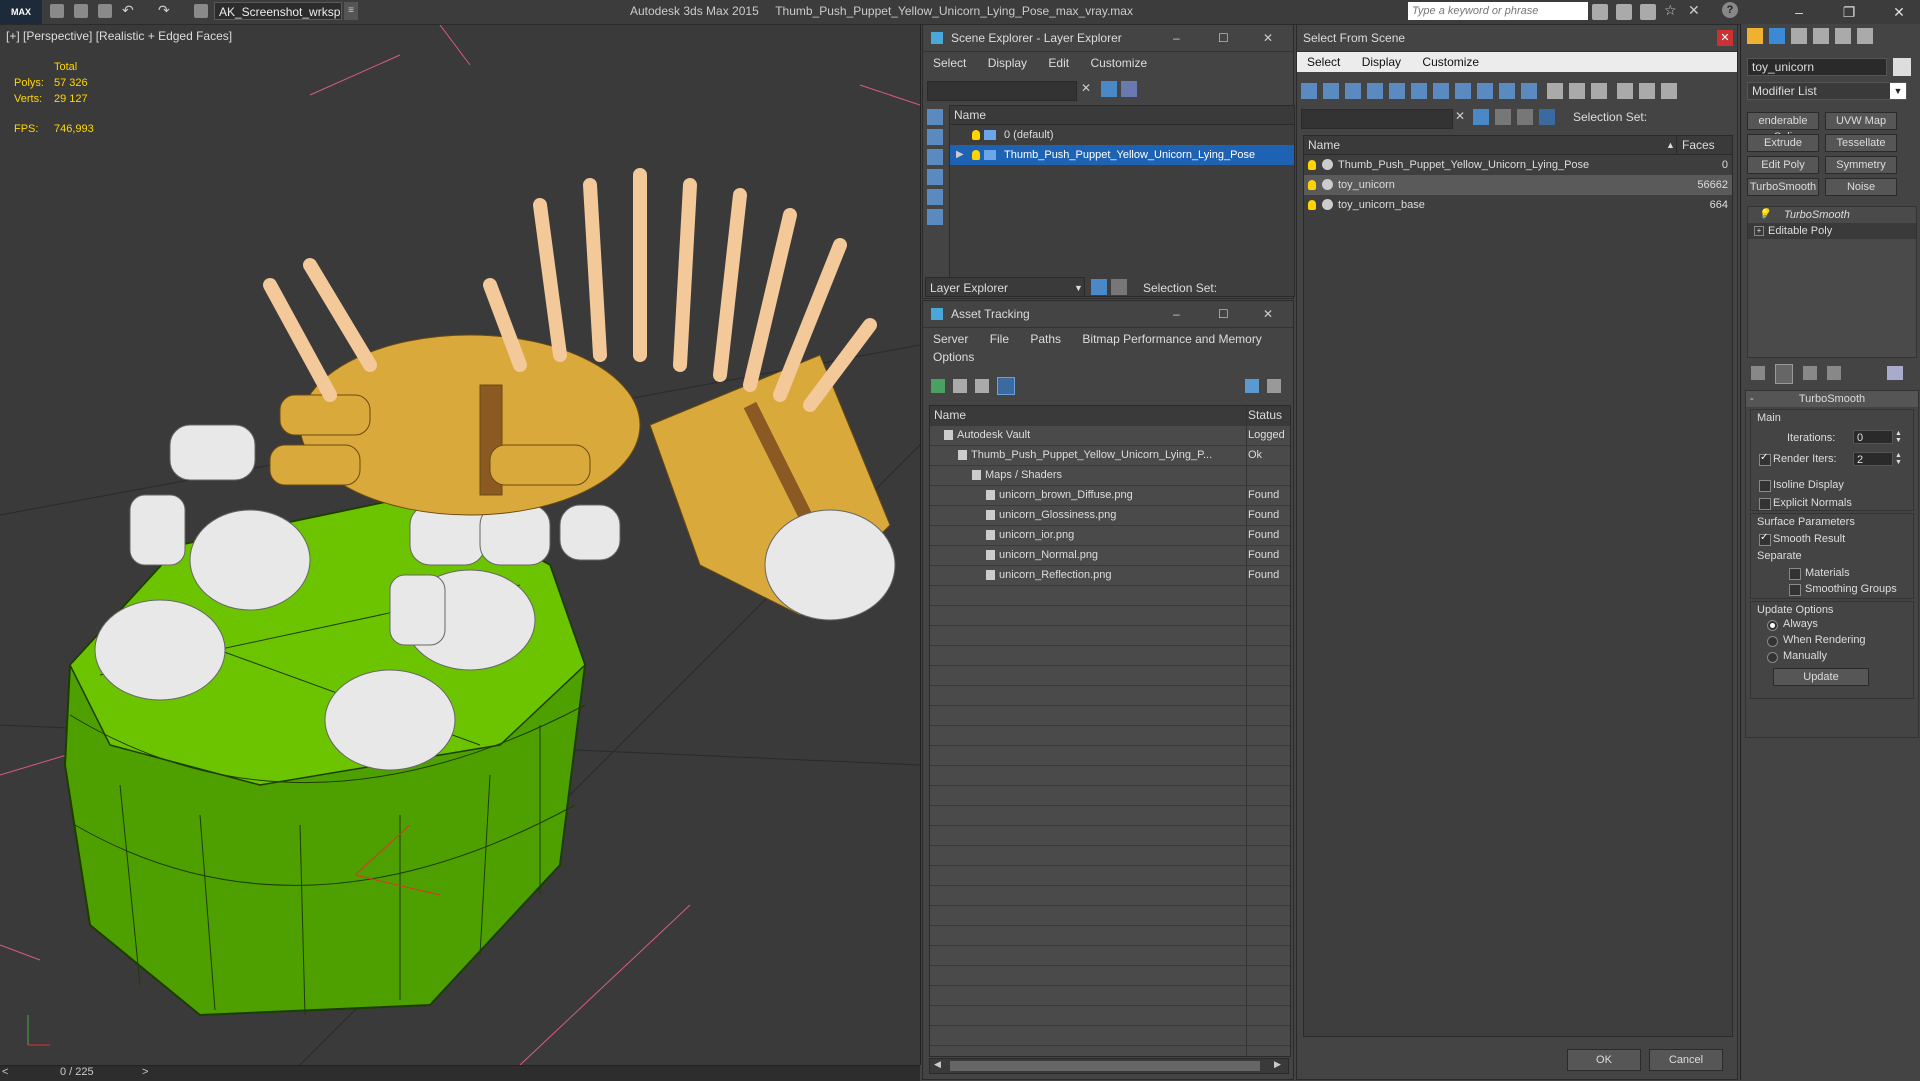  What do you see at coordinates (1865, 36) in the screenshot?
I see `utilities-tab-icon` at bounding box center [1865, 36].